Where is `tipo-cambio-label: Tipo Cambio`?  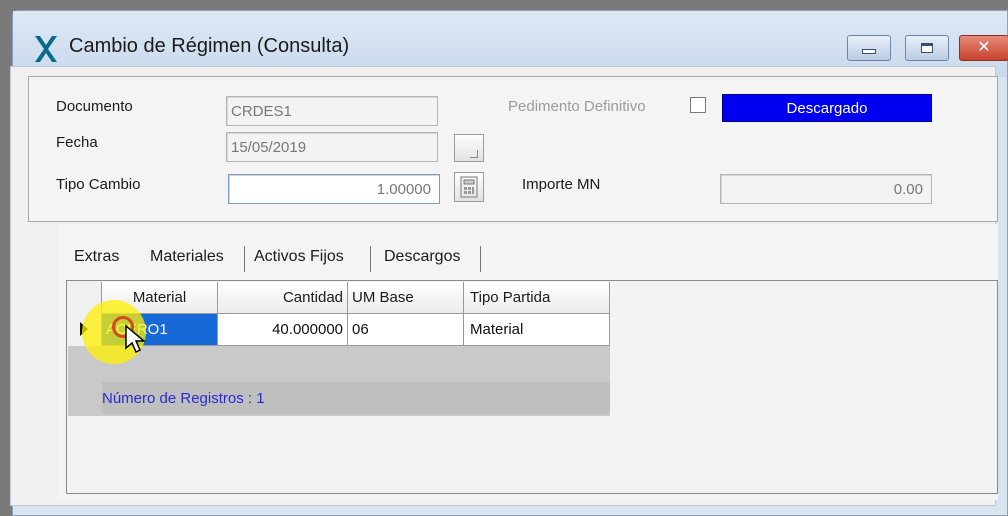 tipo-cambio-label: Tipo Cambio is located at coordinates (98, 184).